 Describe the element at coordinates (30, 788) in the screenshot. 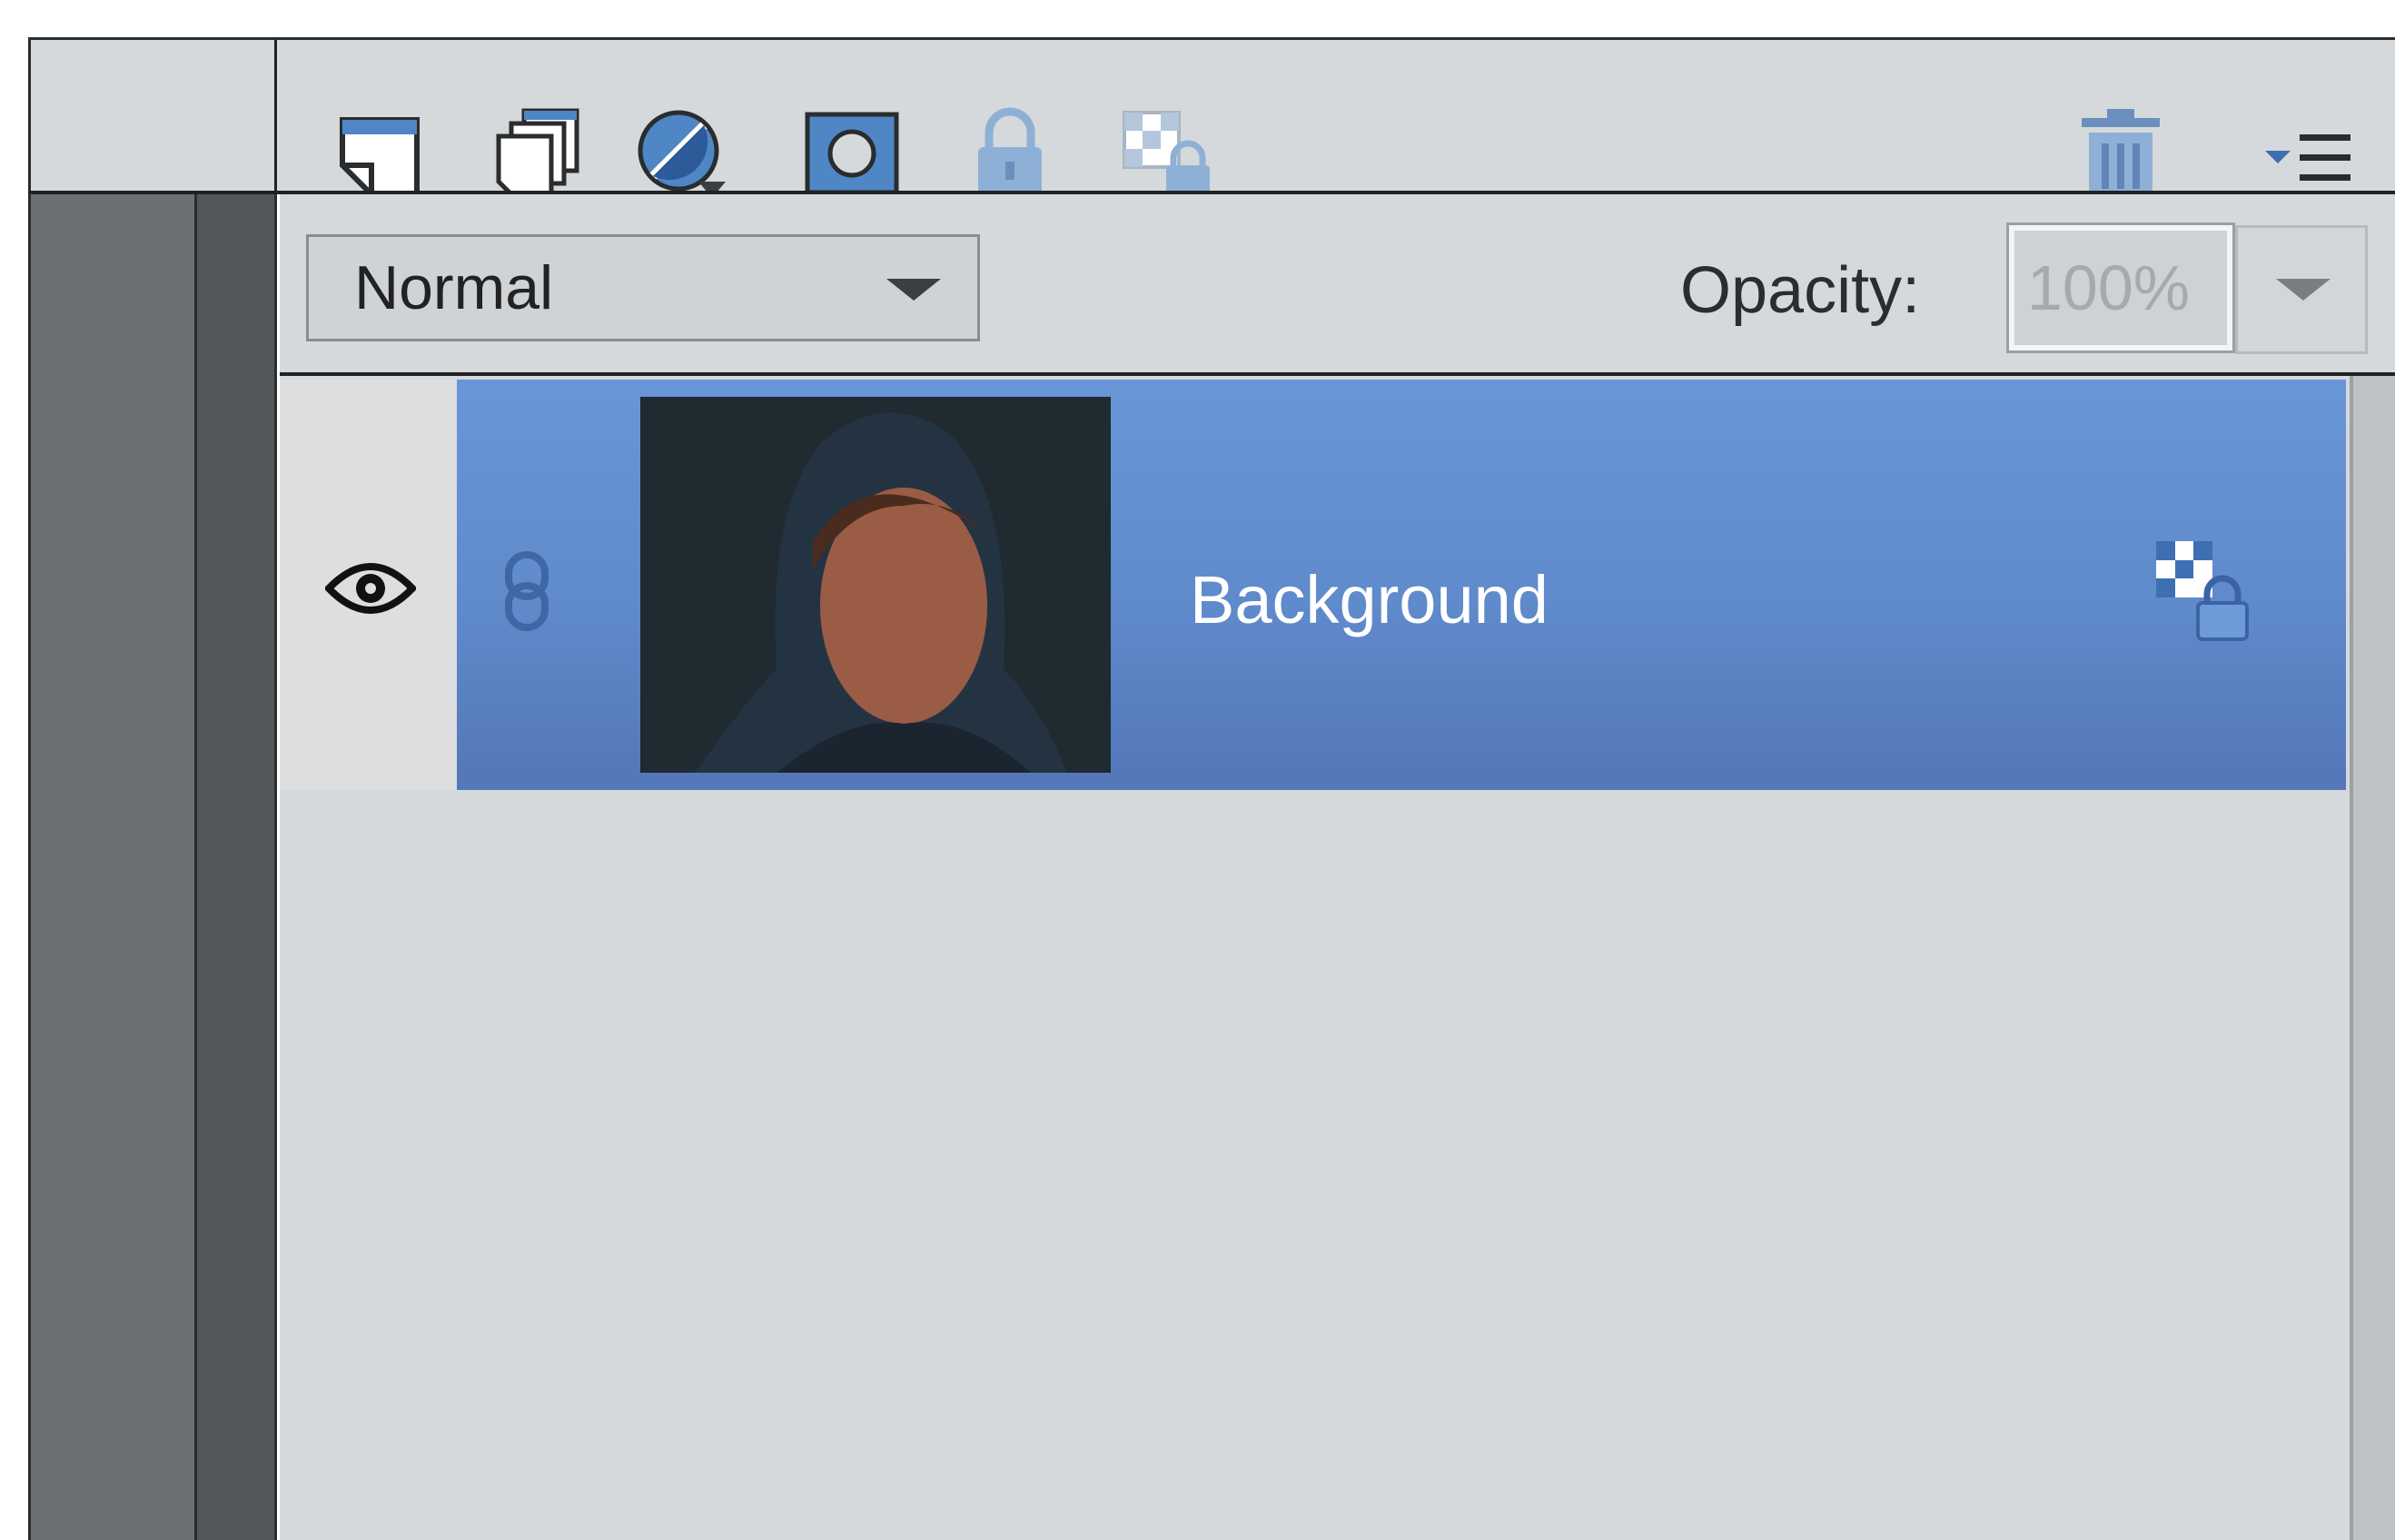

I see `panel-left-border` at that location.